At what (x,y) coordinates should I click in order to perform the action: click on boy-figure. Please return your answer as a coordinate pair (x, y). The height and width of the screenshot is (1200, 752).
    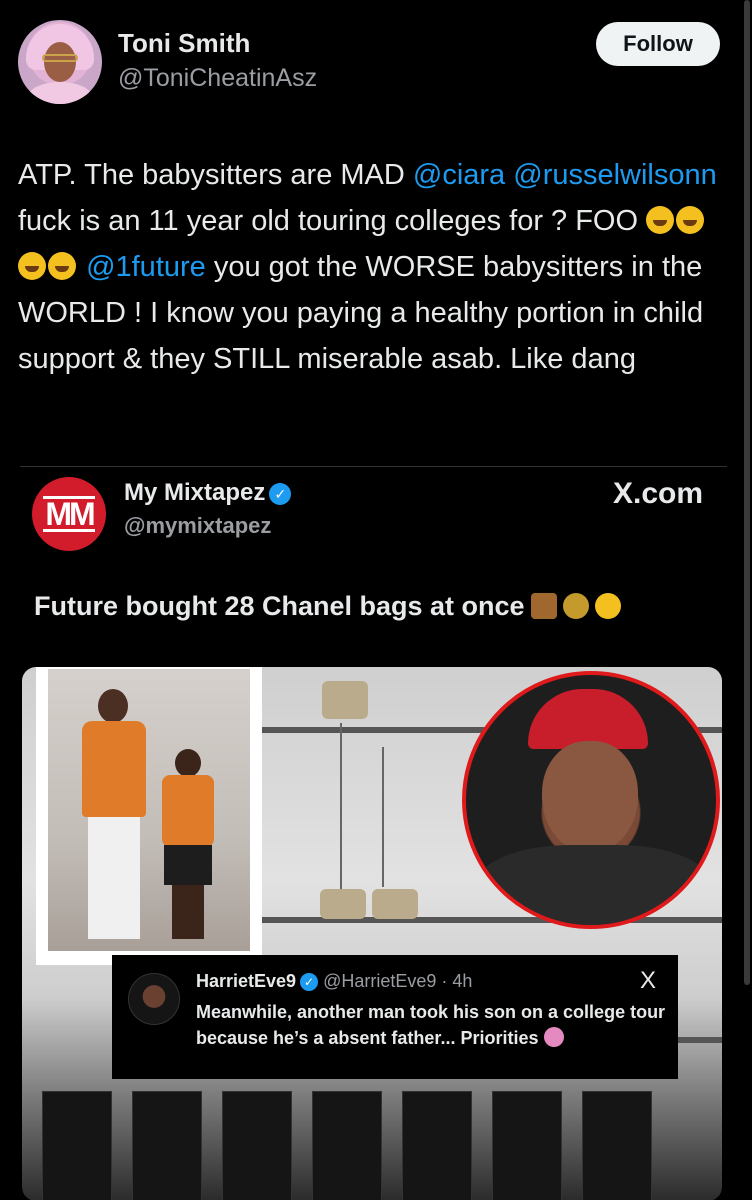
    Looking at the image, I should click on (188, 844).